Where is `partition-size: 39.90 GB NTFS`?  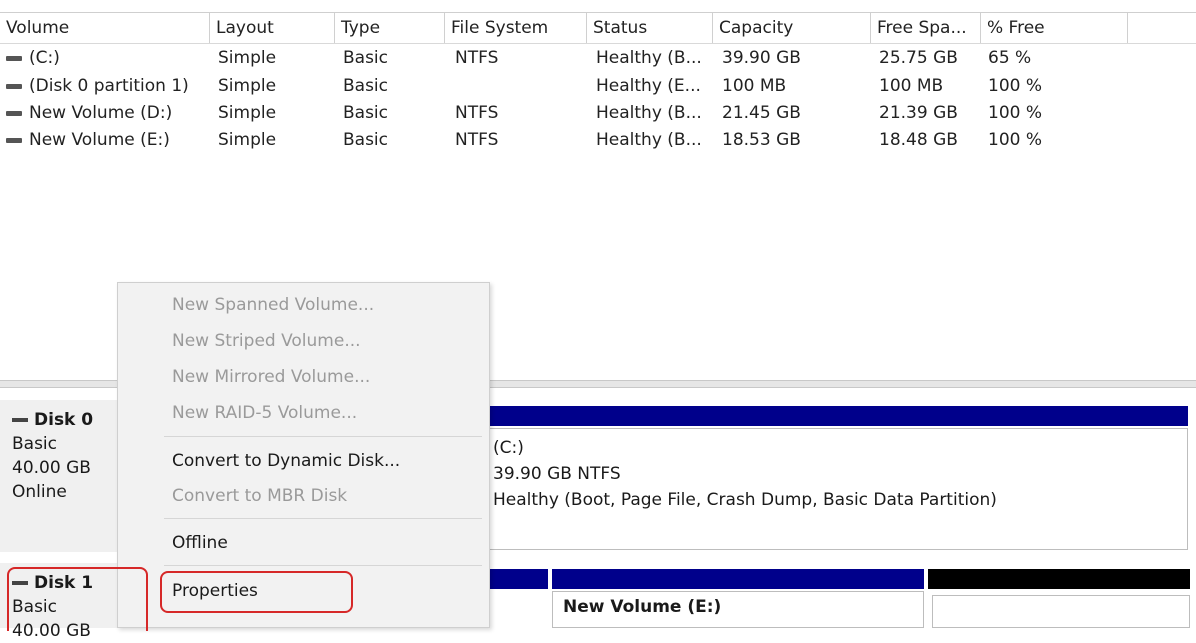
partition-size: 39.90 GB NTFS is located at coordinates (557, 474).